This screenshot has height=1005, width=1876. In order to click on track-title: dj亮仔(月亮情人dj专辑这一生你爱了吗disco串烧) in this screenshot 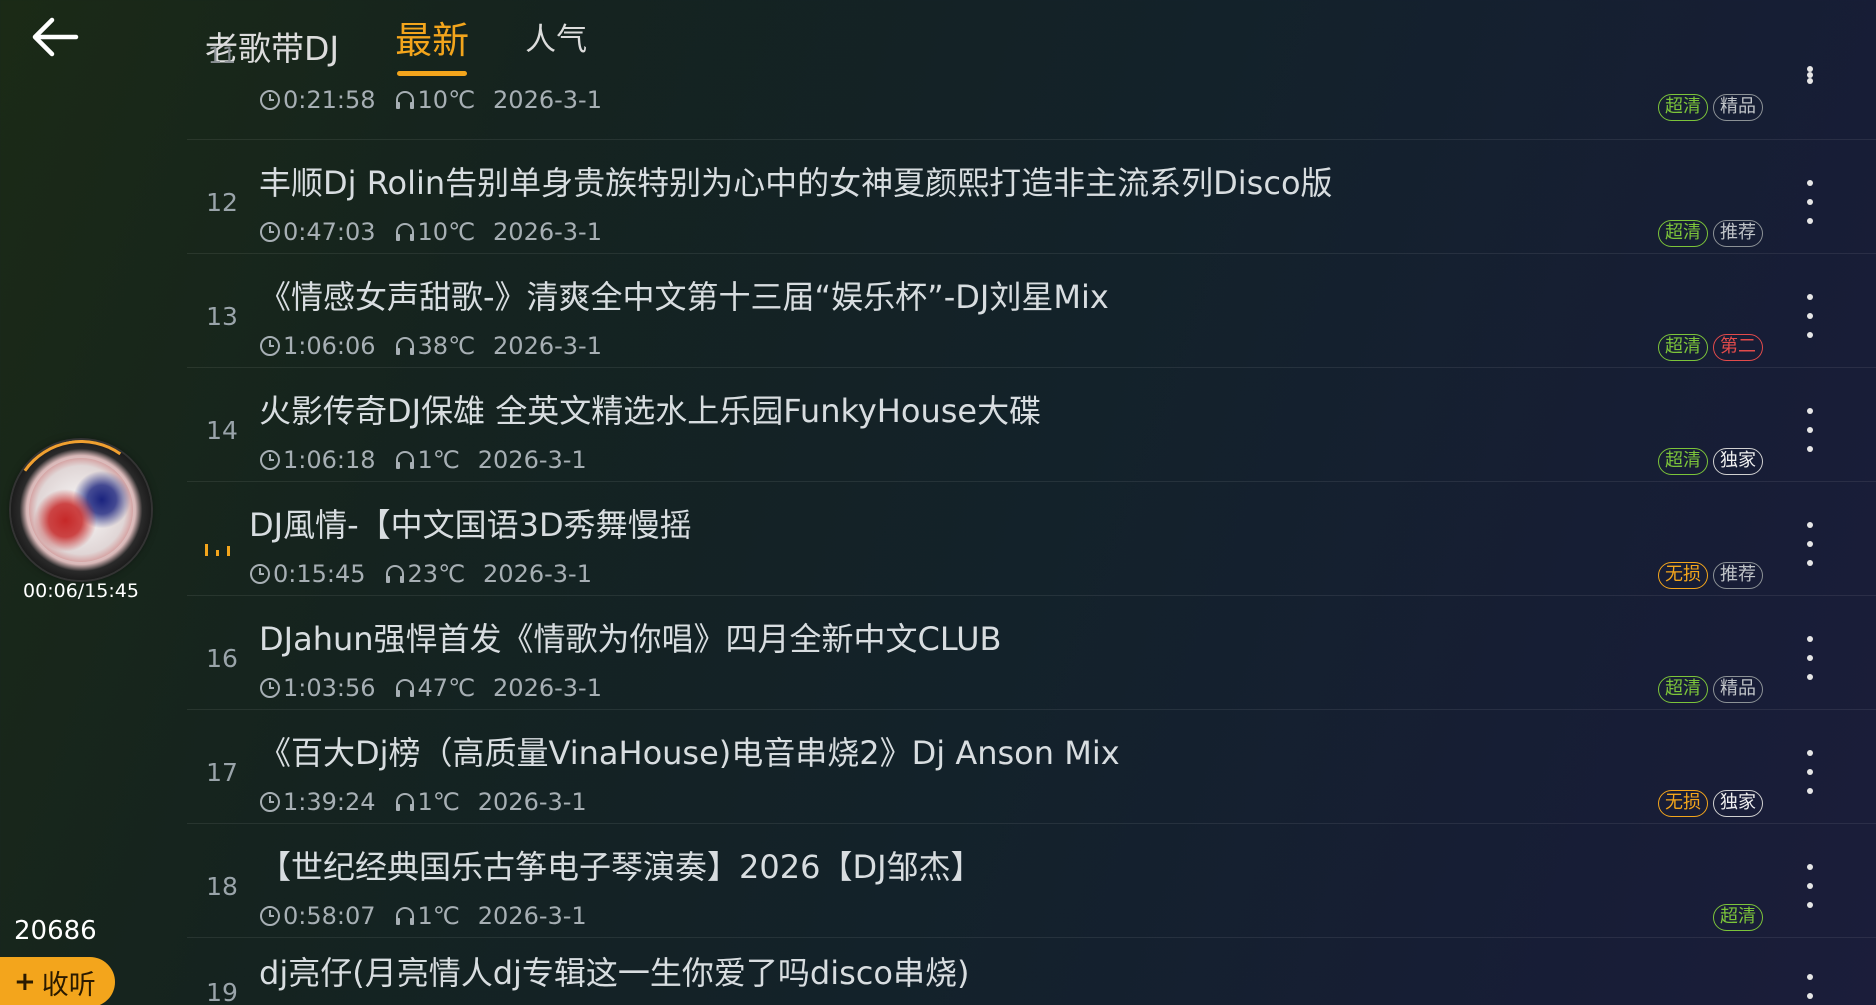, I will do `click(614, 971)`.